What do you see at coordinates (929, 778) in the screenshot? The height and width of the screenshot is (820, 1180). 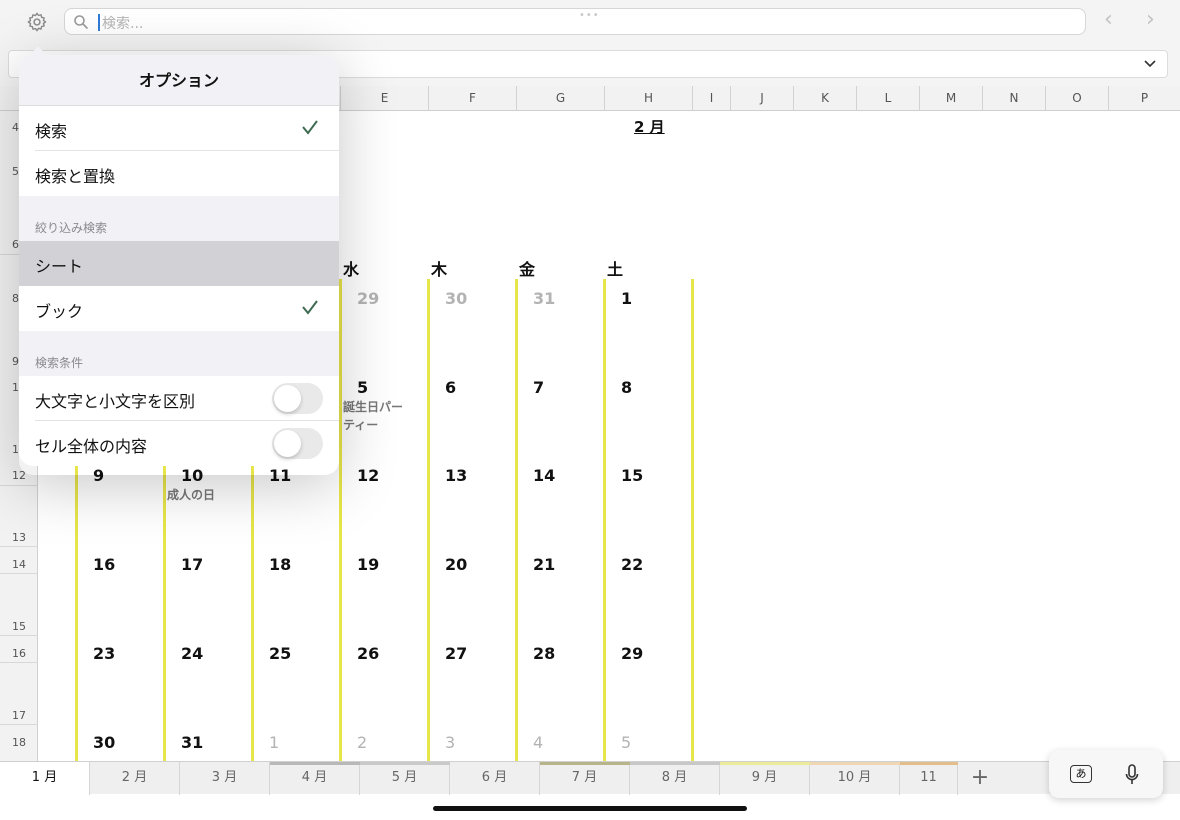 I see `tab-november: 11` at bounding box center [929, 778].